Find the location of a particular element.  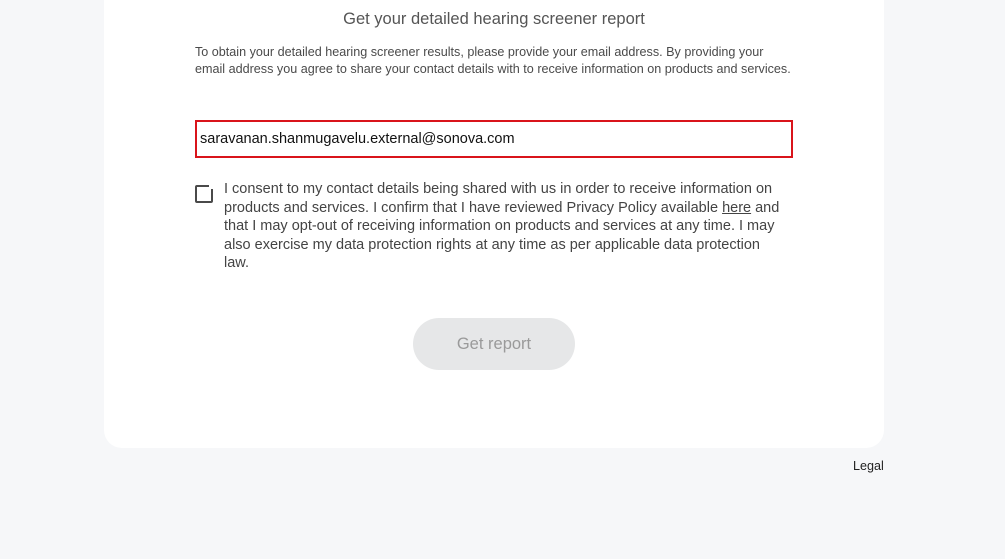

legal-link: Legal is located at coordinates (868, 466).